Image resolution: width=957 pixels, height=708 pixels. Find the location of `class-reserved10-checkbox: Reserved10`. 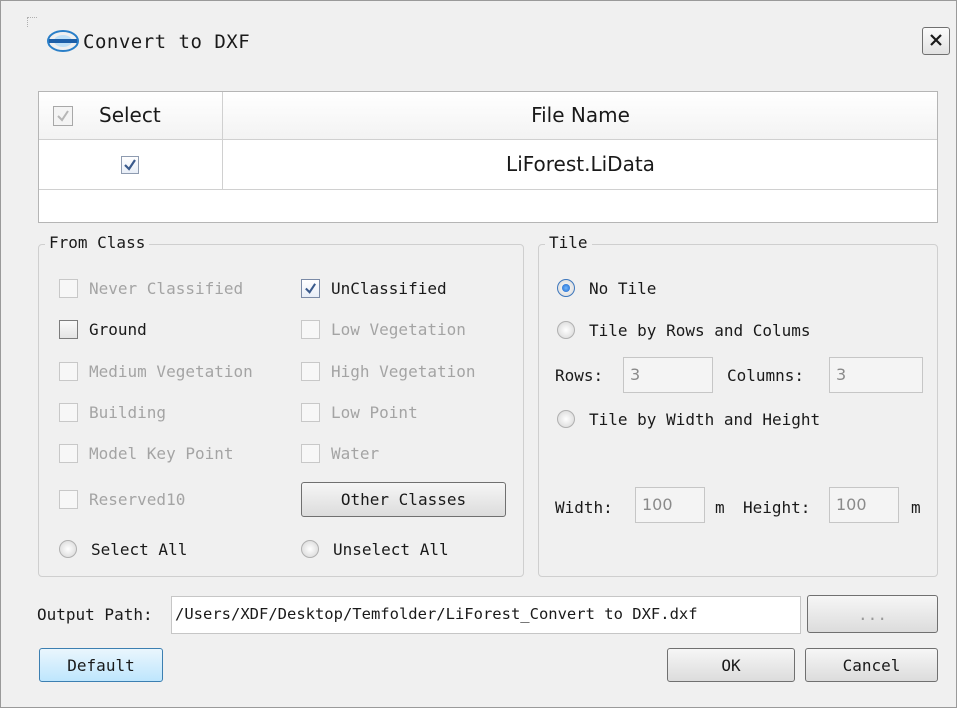

class-reserved10-checkbox: Reserved10 is located at coordinates (122, 499).